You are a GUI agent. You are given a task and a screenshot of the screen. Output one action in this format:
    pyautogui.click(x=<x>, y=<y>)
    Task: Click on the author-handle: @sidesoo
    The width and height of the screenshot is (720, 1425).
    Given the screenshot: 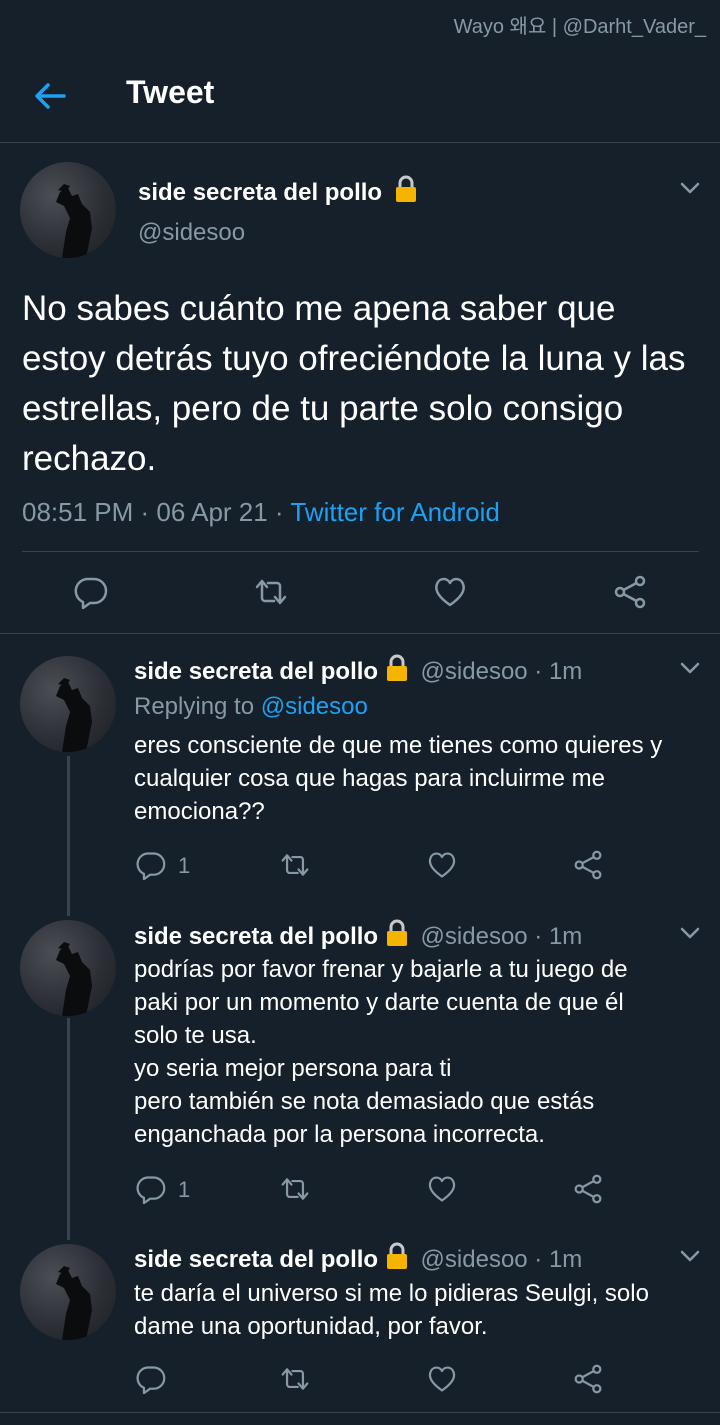 What is the action you would take?
    pyautogui.click(x=191, y=233)
    